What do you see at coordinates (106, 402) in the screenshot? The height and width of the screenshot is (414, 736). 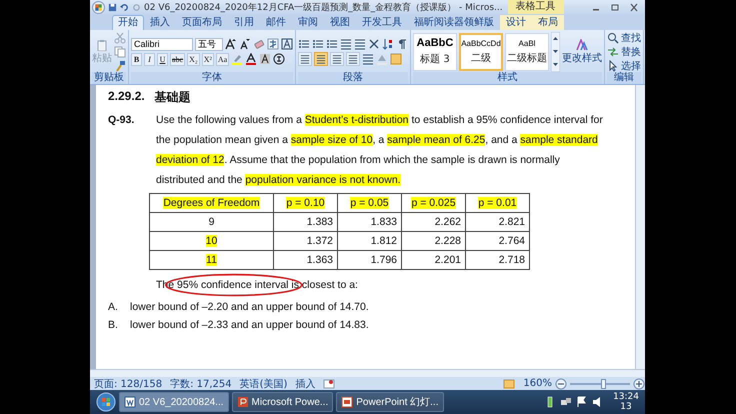 I see `start-button-icon` at bounding box center [106, 402].